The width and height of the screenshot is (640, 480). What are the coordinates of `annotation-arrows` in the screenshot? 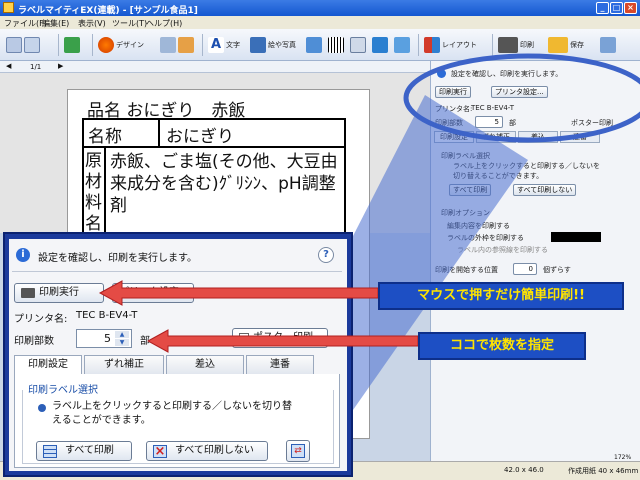 It's located at (258, 316).